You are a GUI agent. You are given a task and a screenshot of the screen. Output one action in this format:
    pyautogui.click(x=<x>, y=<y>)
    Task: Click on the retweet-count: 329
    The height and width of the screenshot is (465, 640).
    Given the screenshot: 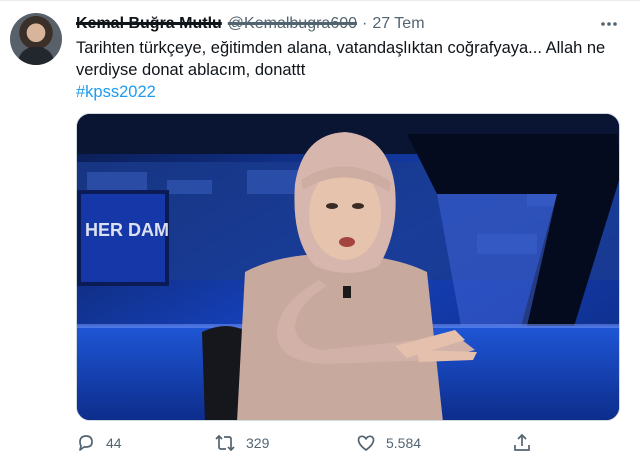 What is the action you would take?
    pyautogui.click(x=258, y=443)
    